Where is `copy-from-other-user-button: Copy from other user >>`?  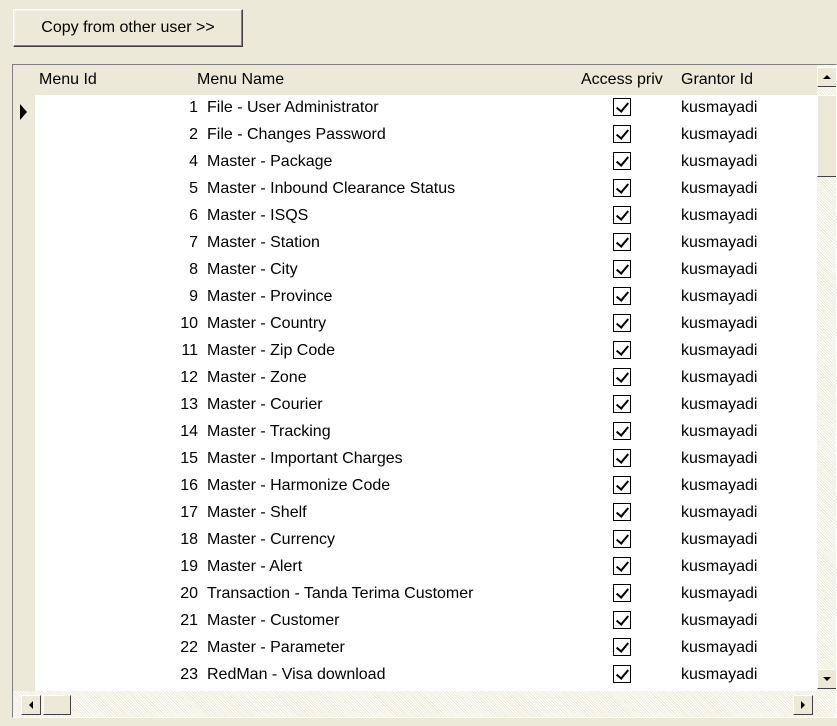 copy-from-other-user-button: Copy from other user >> is located at coordinates (128, 28).